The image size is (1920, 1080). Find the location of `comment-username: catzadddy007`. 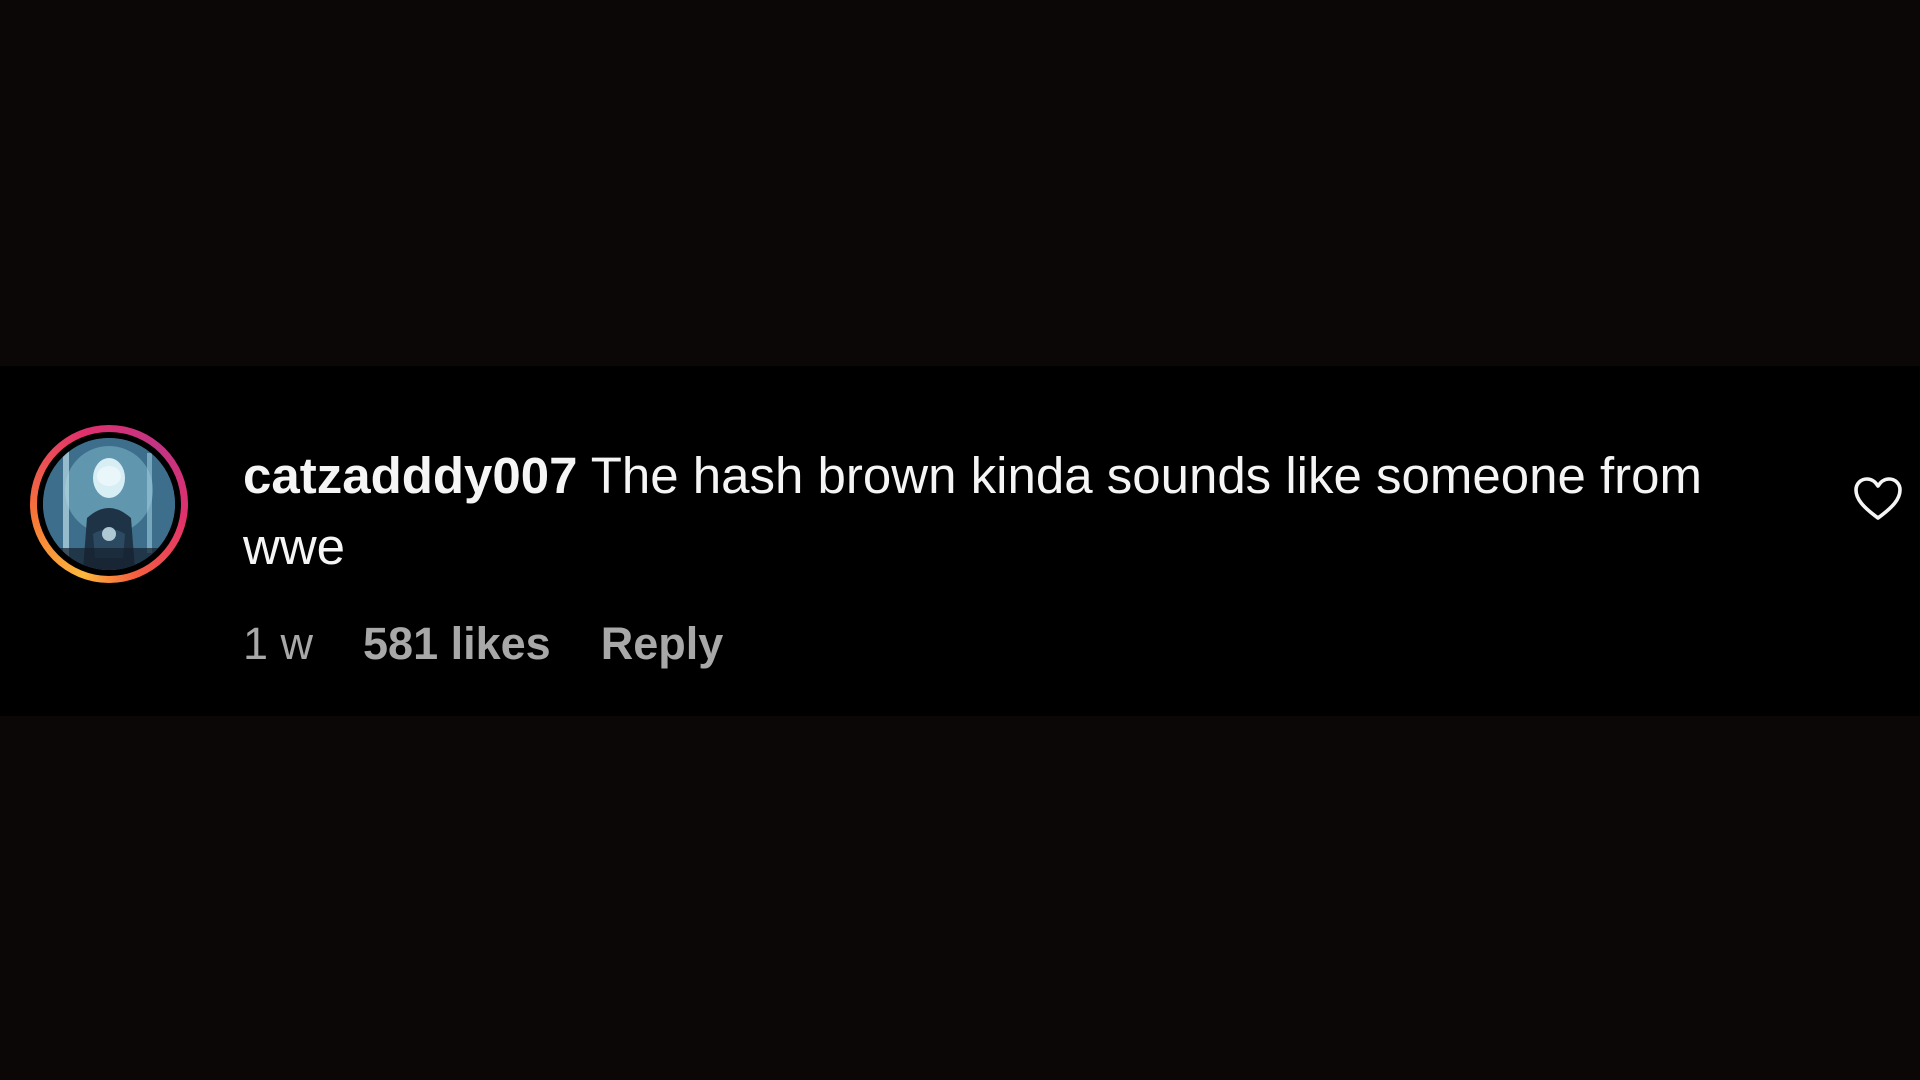

comment-username: catzadddy007 is located at coordinates (410, 475).